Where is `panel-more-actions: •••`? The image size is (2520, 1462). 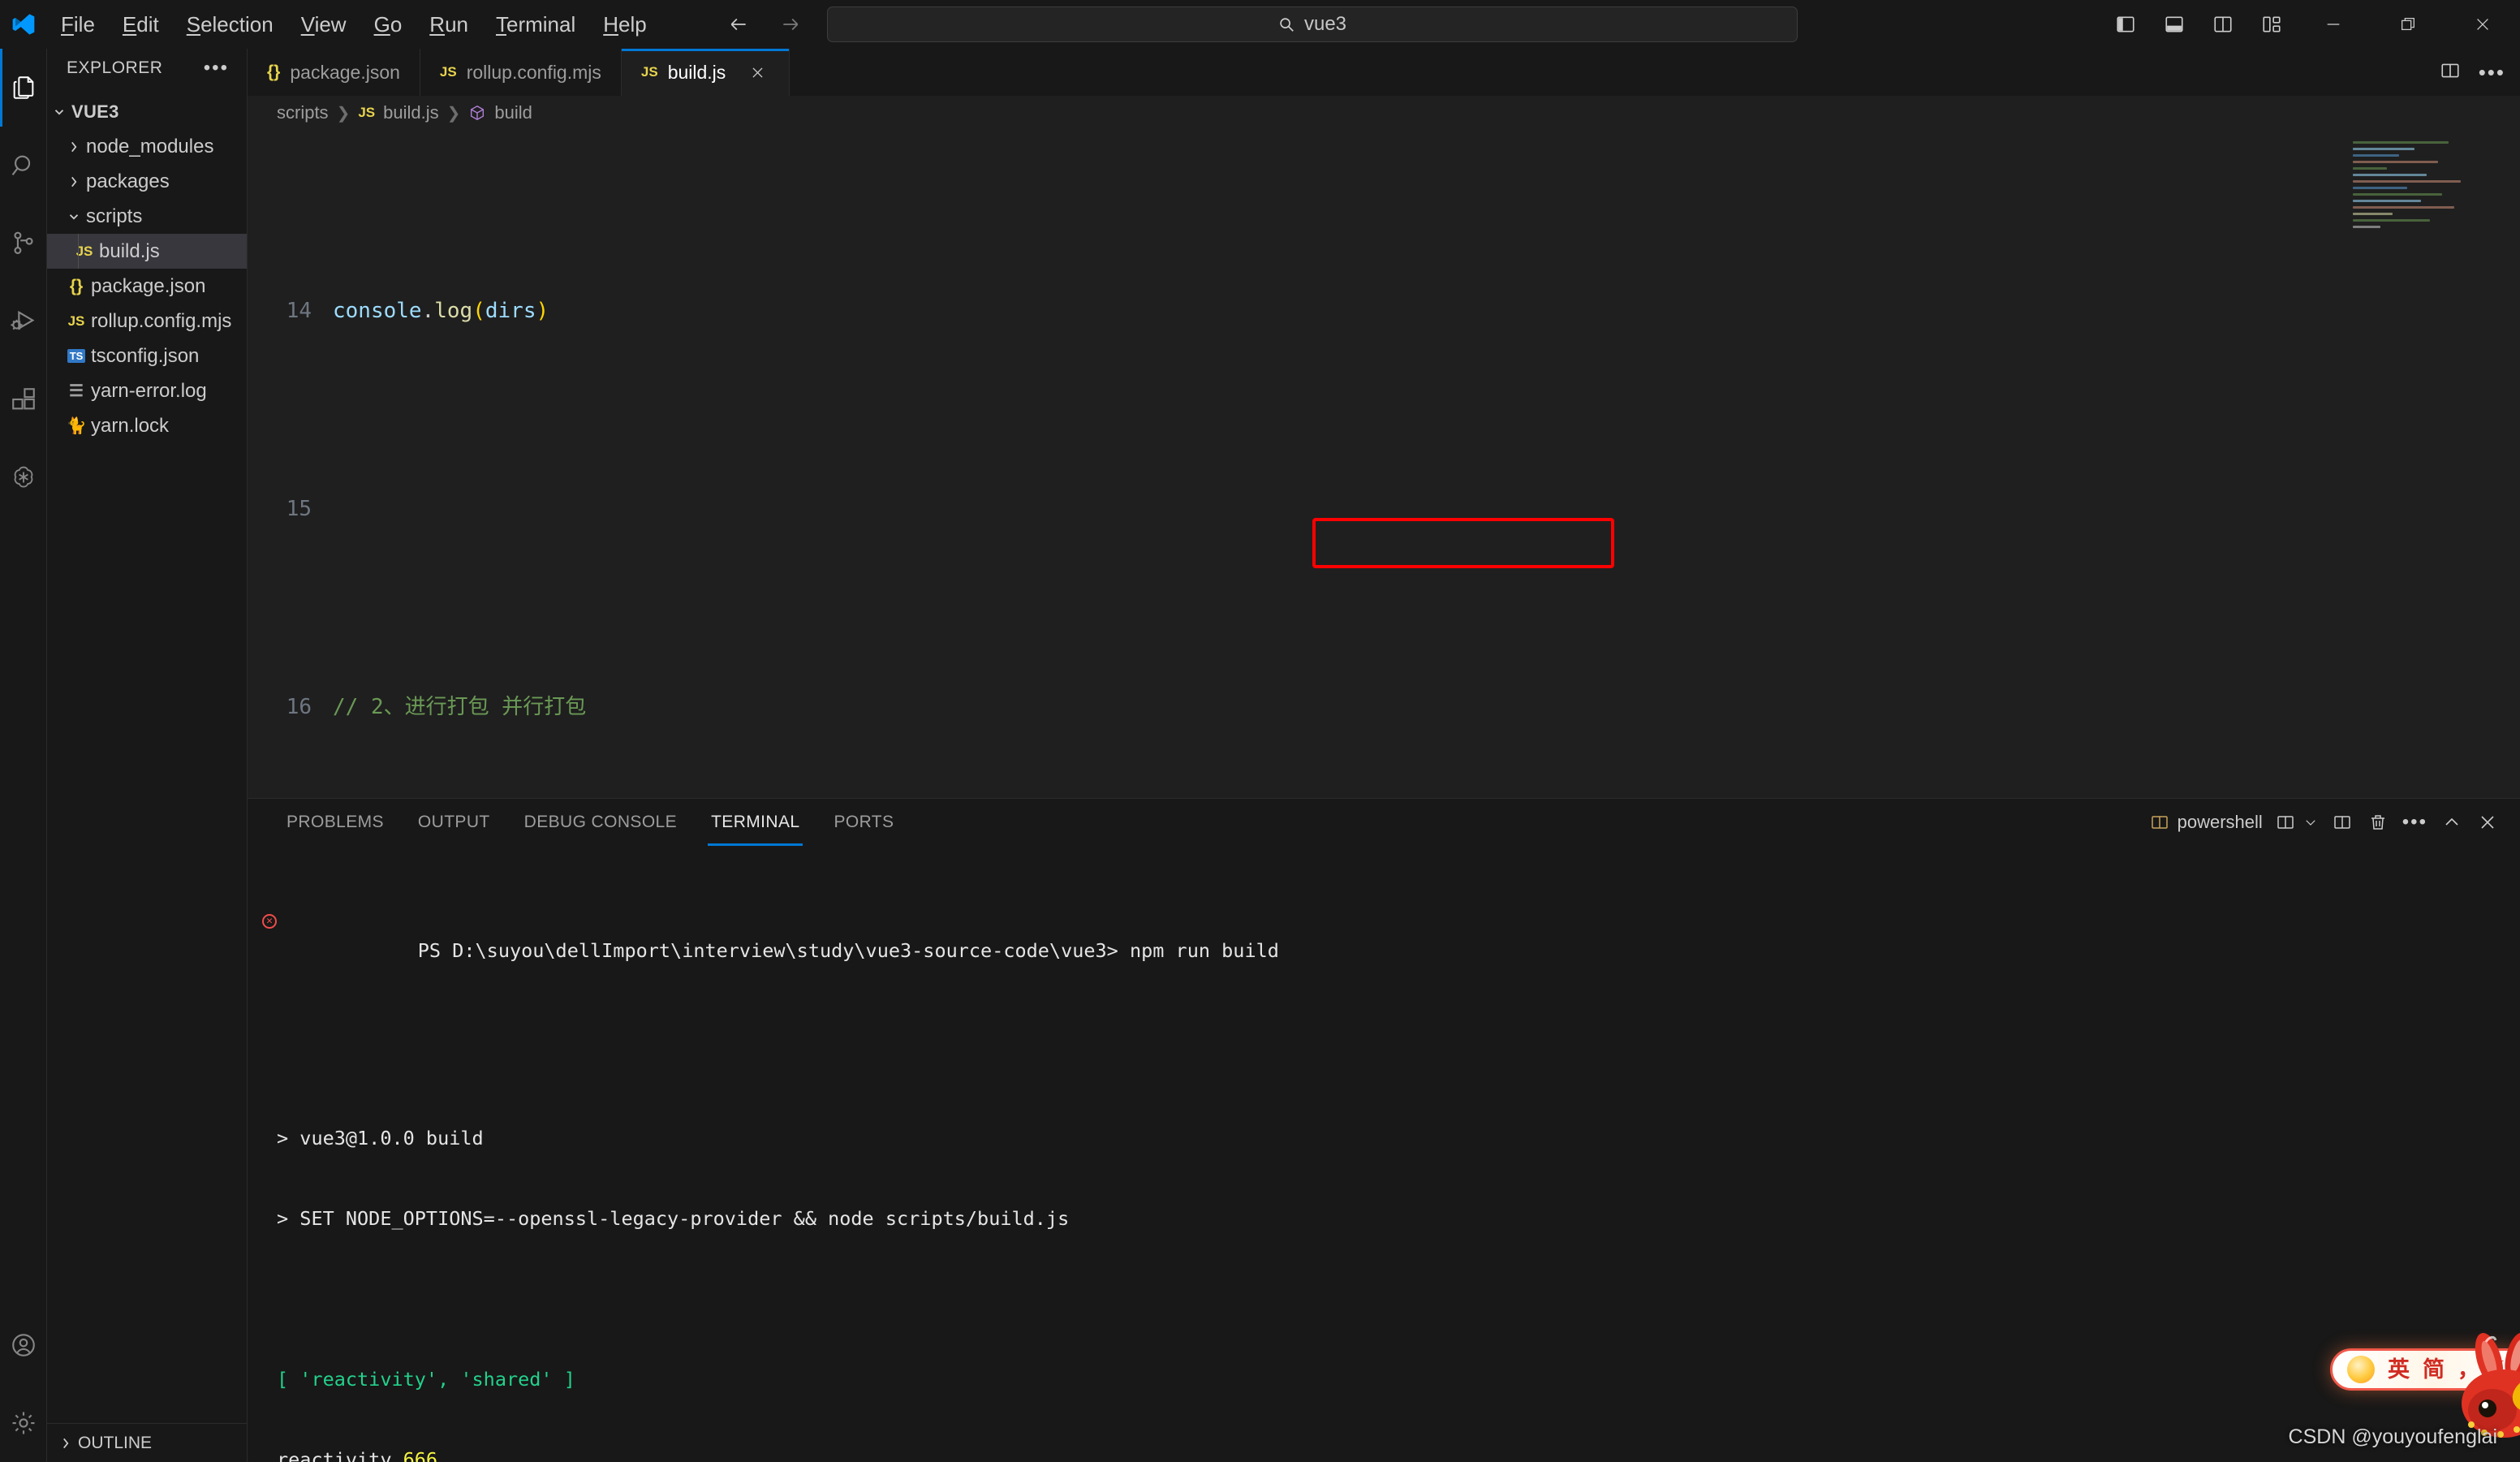
panel-more-actions: ••• is located at coordinates (2415, 822).